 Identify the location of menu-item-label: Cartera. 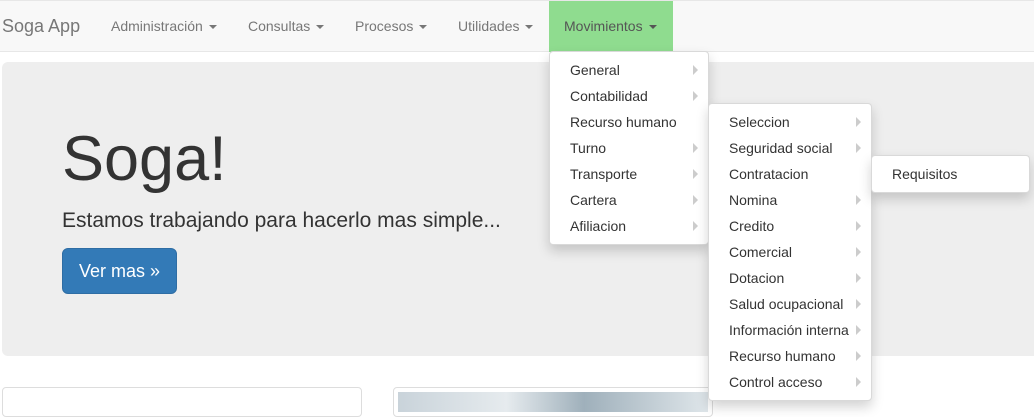
(593, 200).